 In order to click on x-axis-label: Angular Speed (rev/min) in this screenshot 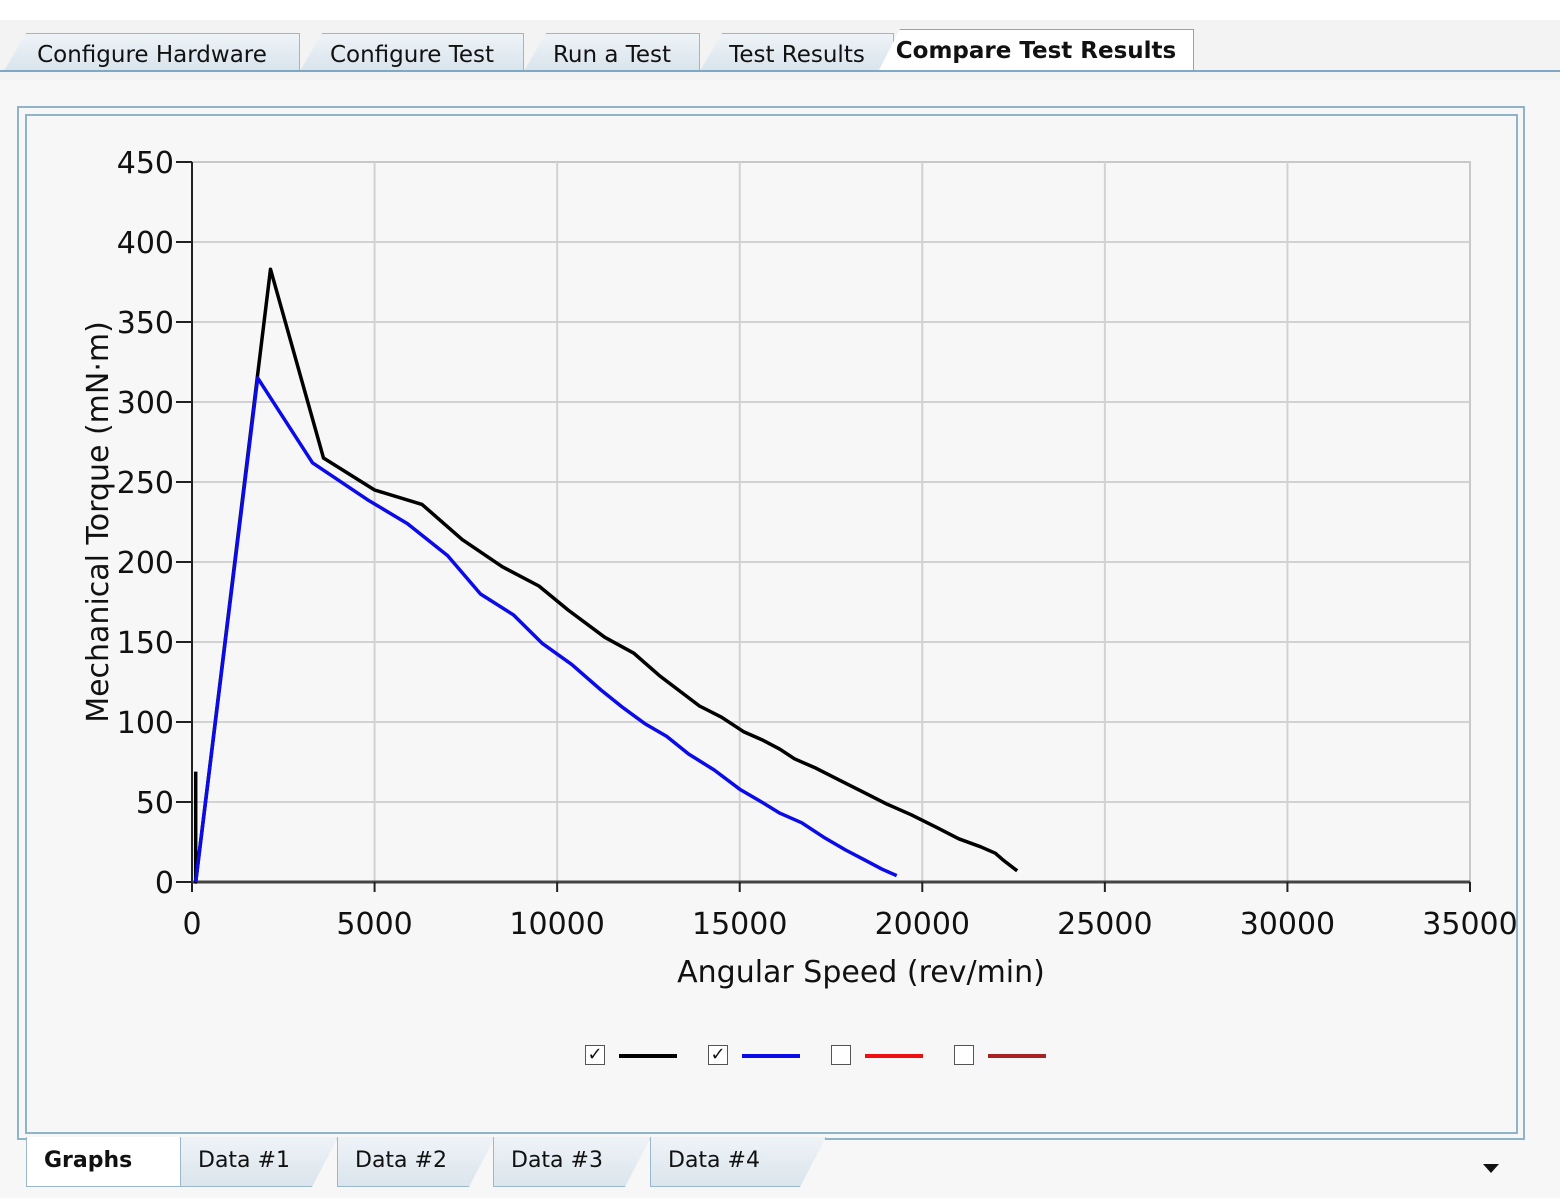, I will do `click(861, 972)`.